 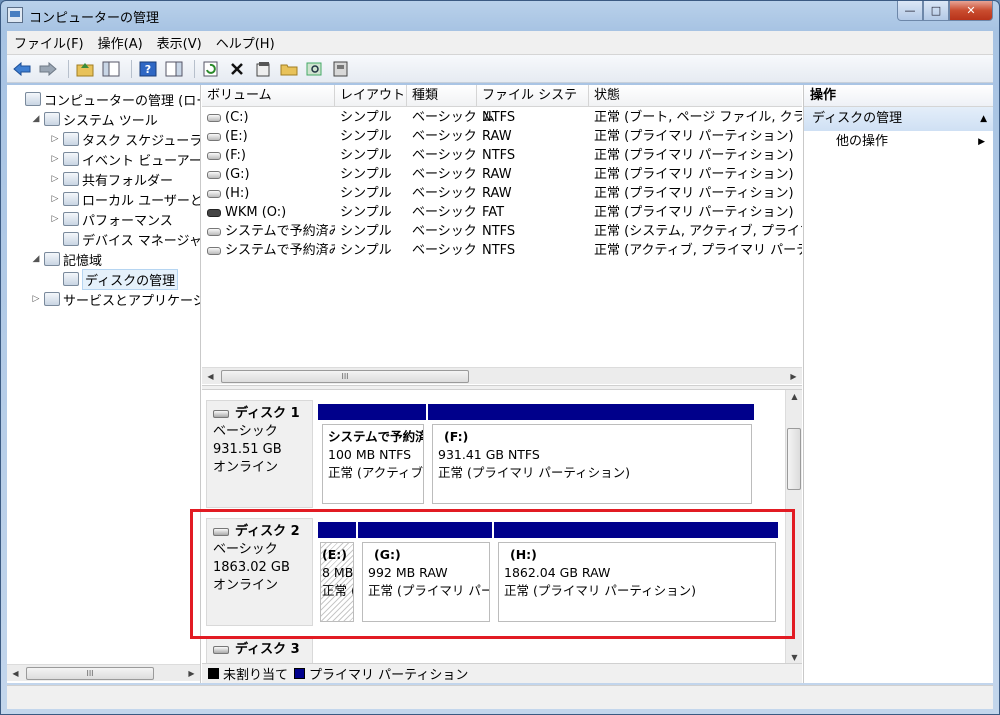 What do you see at coordinates (245, 42) in the screenshot?
I see `menu-help: ヘルプ(H)` at bounding box center [245, 42].